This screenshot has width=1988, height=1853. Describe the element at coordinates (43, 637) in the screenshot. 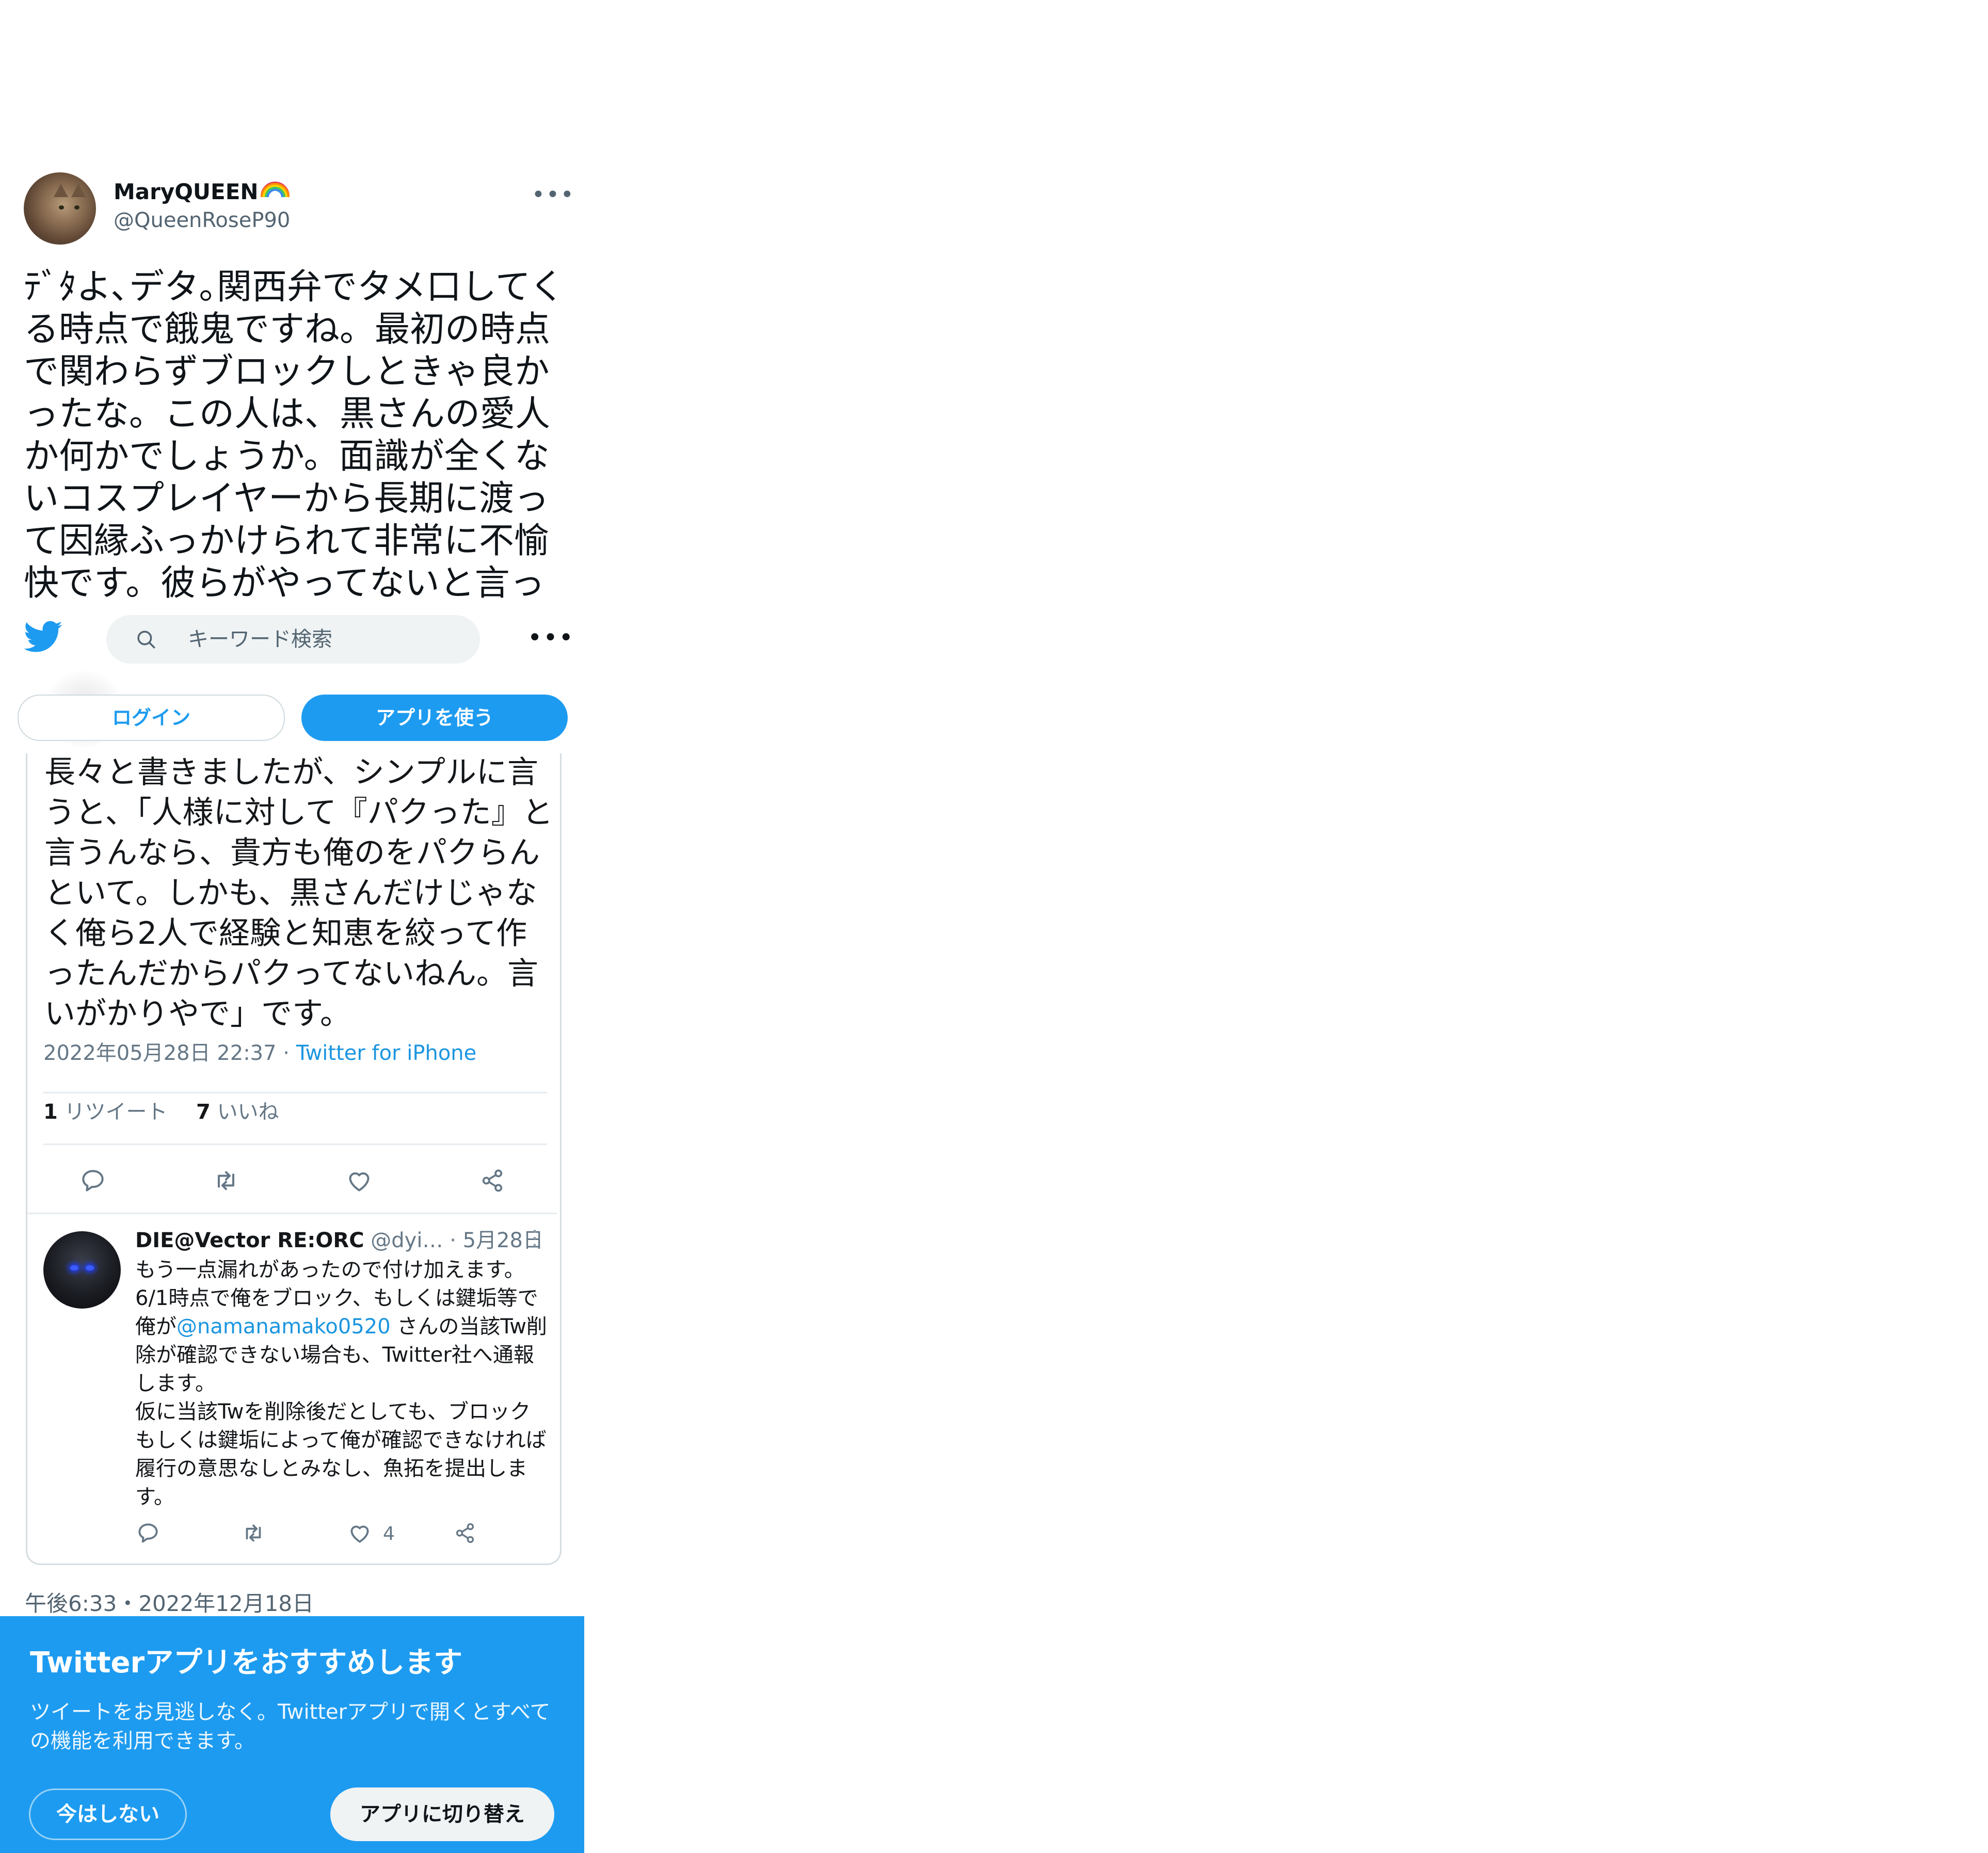

I see `twitter-bird-icon` at that location.